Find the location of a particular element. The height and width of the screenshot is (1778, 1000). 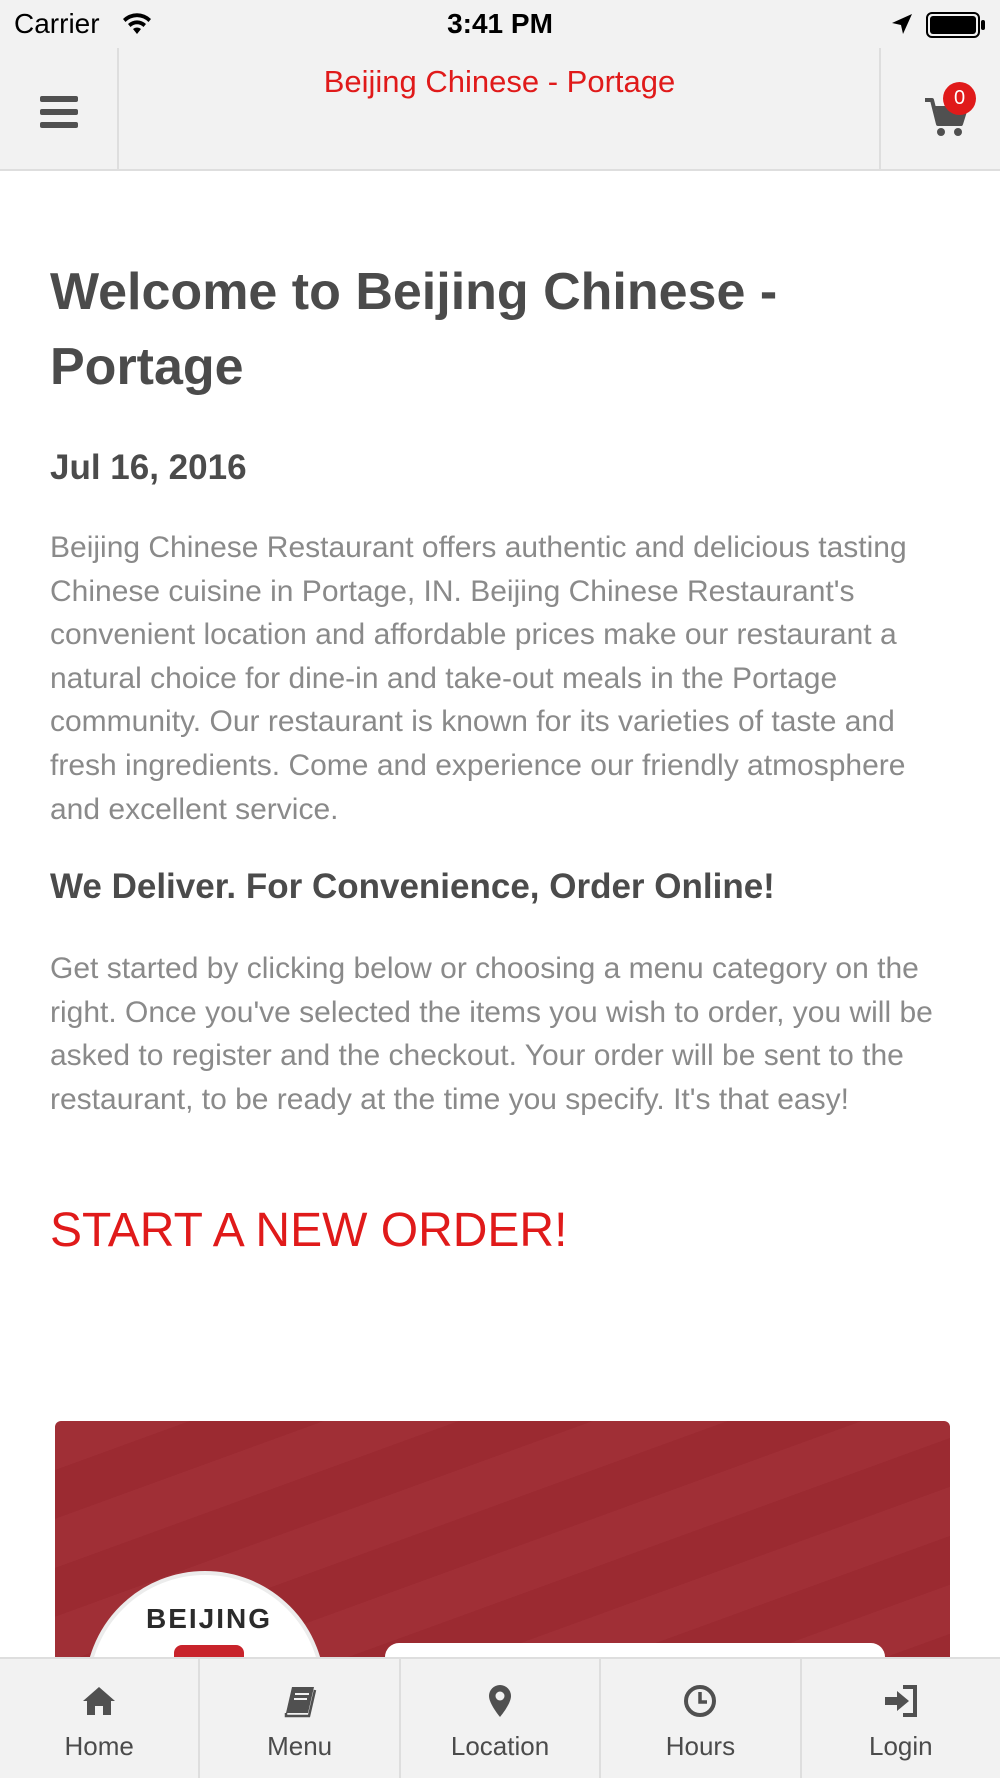

welcome-heading: Welcome to Beijing Chinese - Portage is located at coordinates (414, 329).